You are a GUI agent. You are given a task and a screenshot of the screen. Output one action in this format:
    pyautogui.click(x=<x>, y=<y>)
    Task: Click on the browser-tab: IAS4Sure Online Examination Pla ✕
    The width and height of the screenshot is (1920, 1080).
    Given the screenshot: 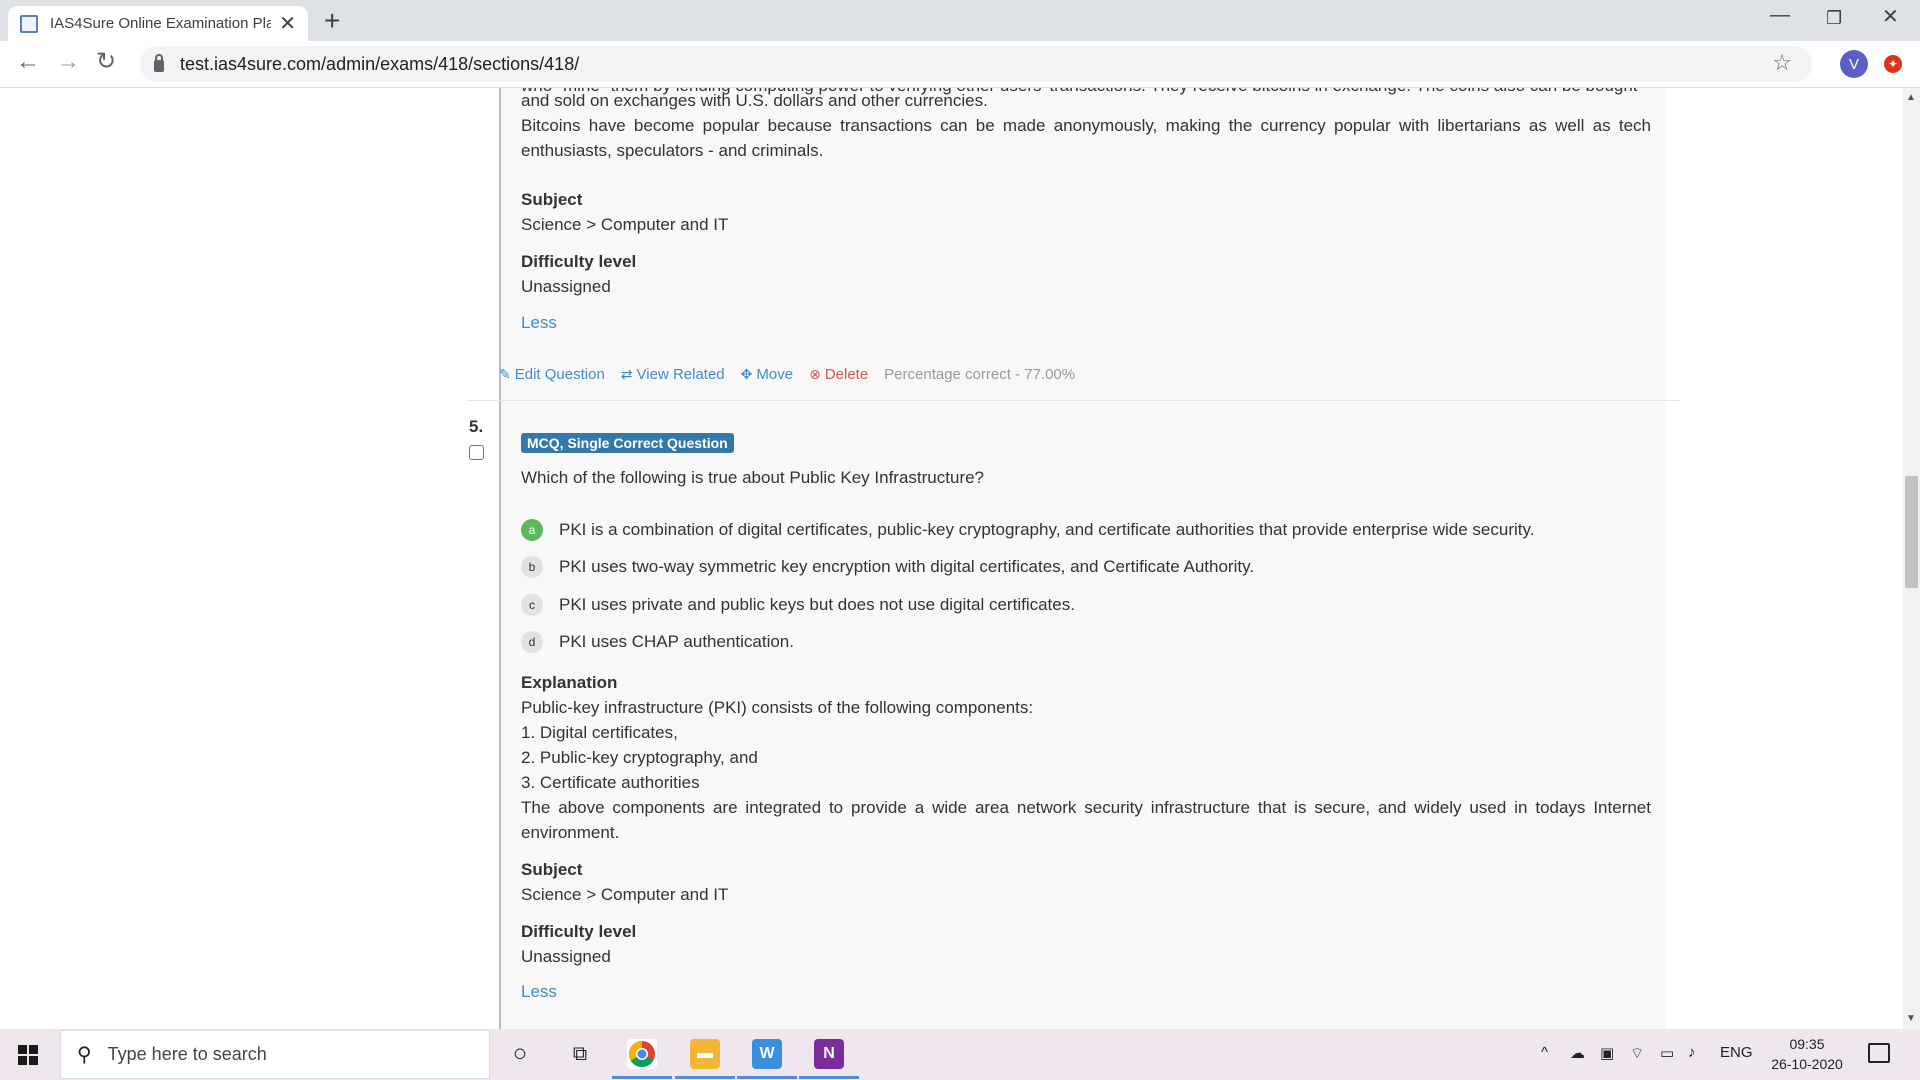 What is the action you would take?
    pyautogui.click(x=158, y=23)
    